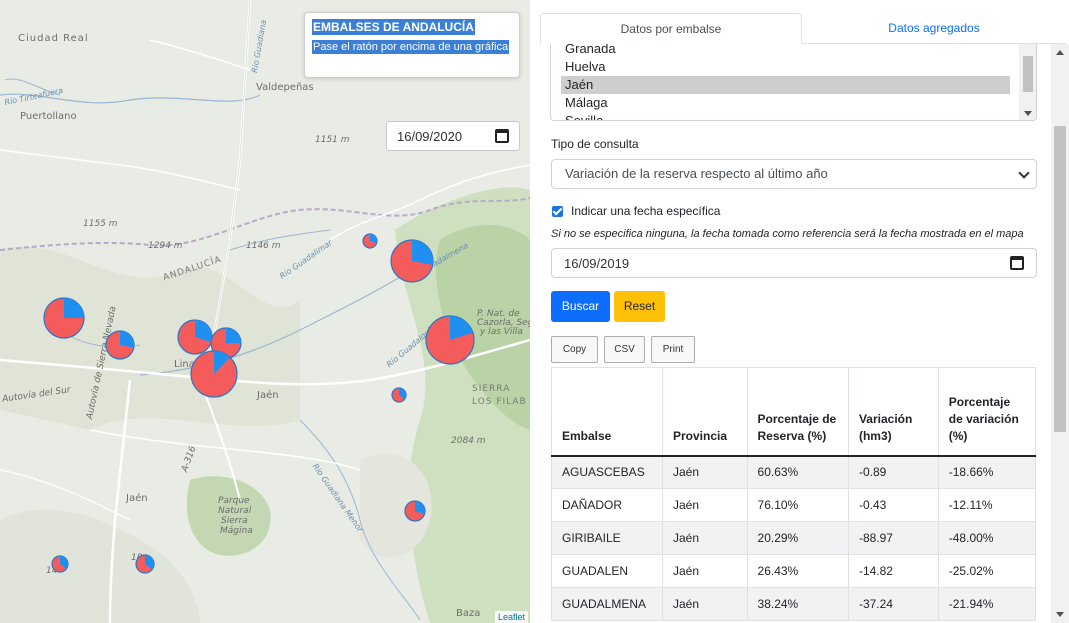 The width and height of the screenshot is (1069, 623). I want to click on table-cell: -37.24, so click(893, 604).